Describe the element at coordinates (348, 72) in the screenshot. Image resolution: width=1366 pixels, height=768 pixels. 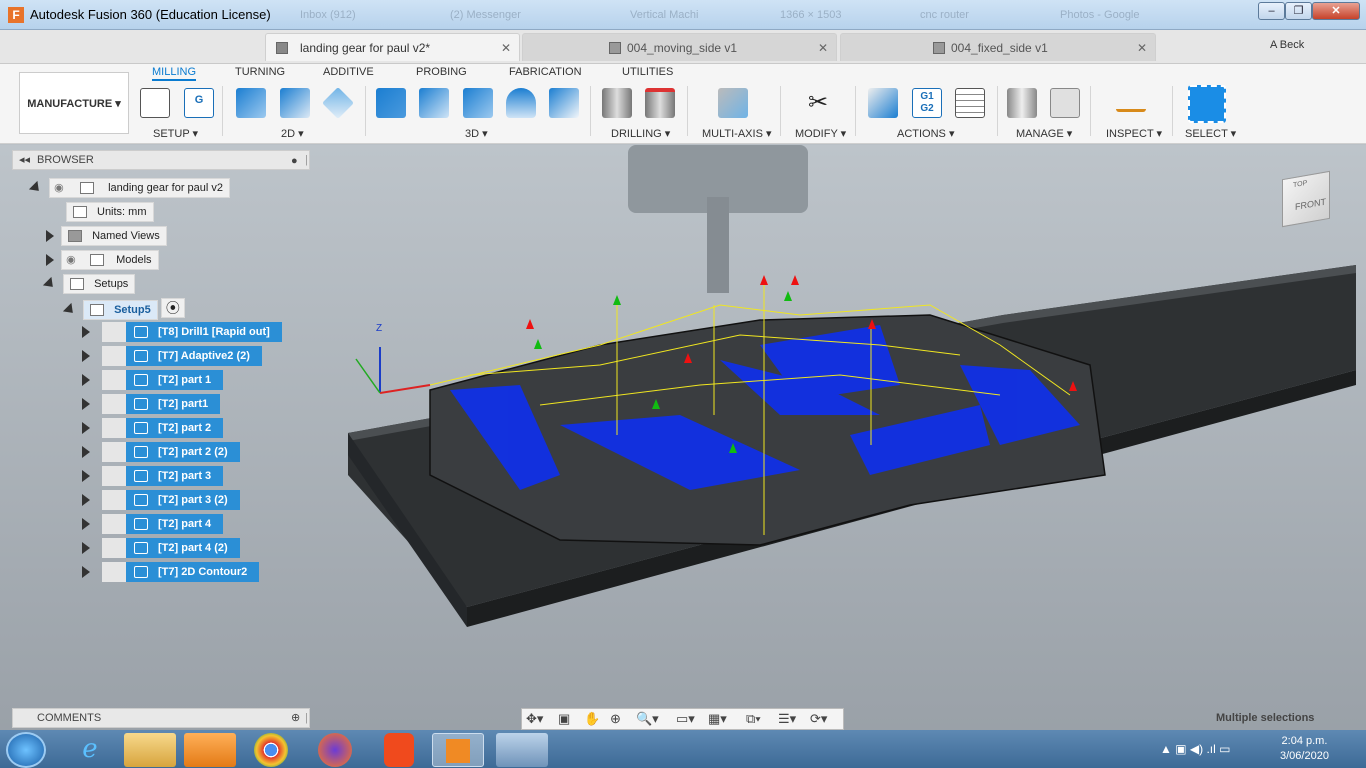
I see `tab-additive: ADDITIVE` at that location.